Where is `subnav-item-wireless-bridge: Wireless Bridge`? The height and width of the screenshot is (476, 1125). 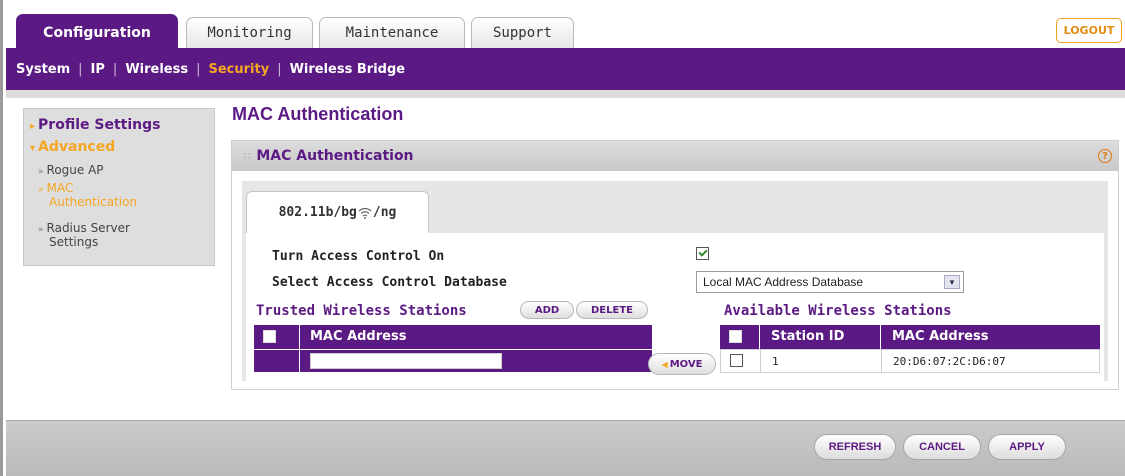
subnav-item-wireless-bridge: Wireless Bridge is located at coordinates (348, 69).